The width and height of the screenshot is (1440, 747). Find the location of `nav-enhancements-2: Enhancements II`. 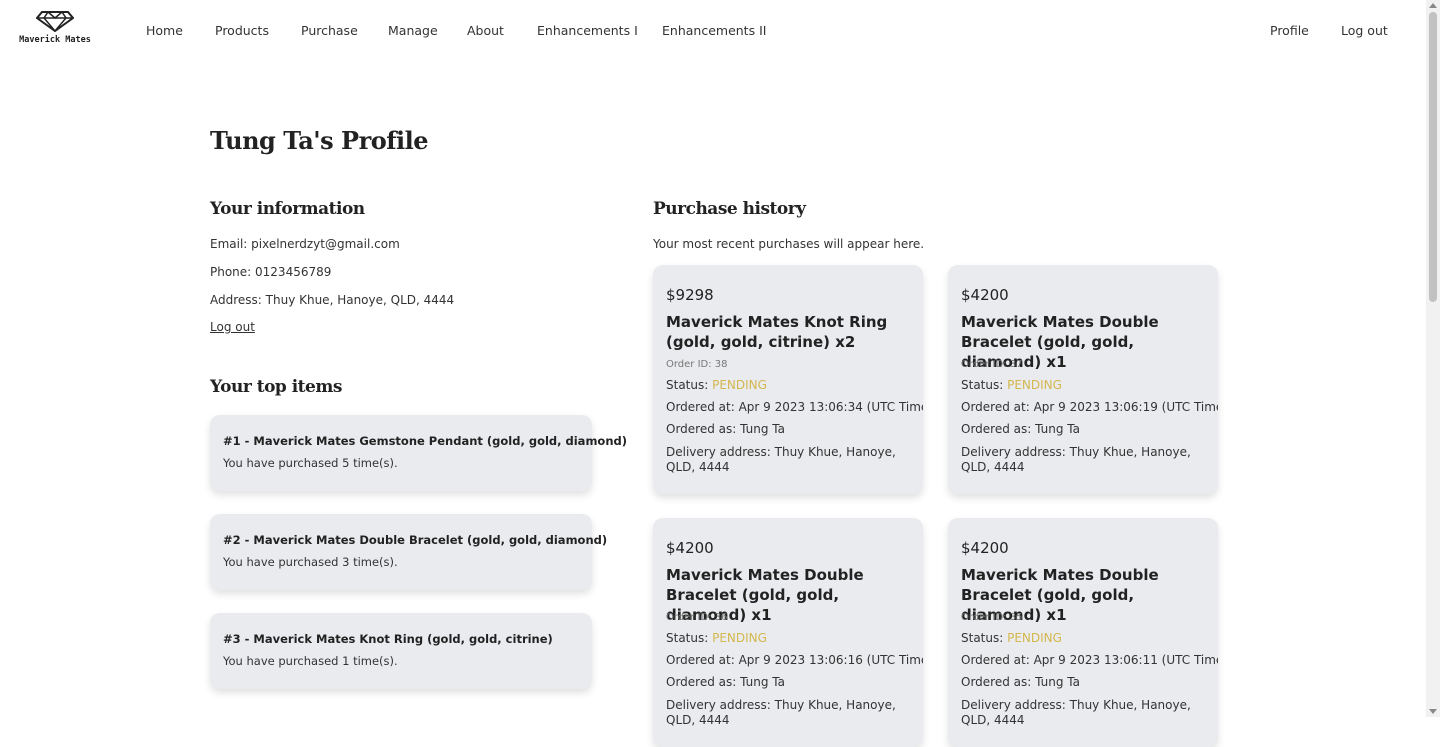

nav-enhancements-2: Enhancements II is located at coordinates (714, 30).